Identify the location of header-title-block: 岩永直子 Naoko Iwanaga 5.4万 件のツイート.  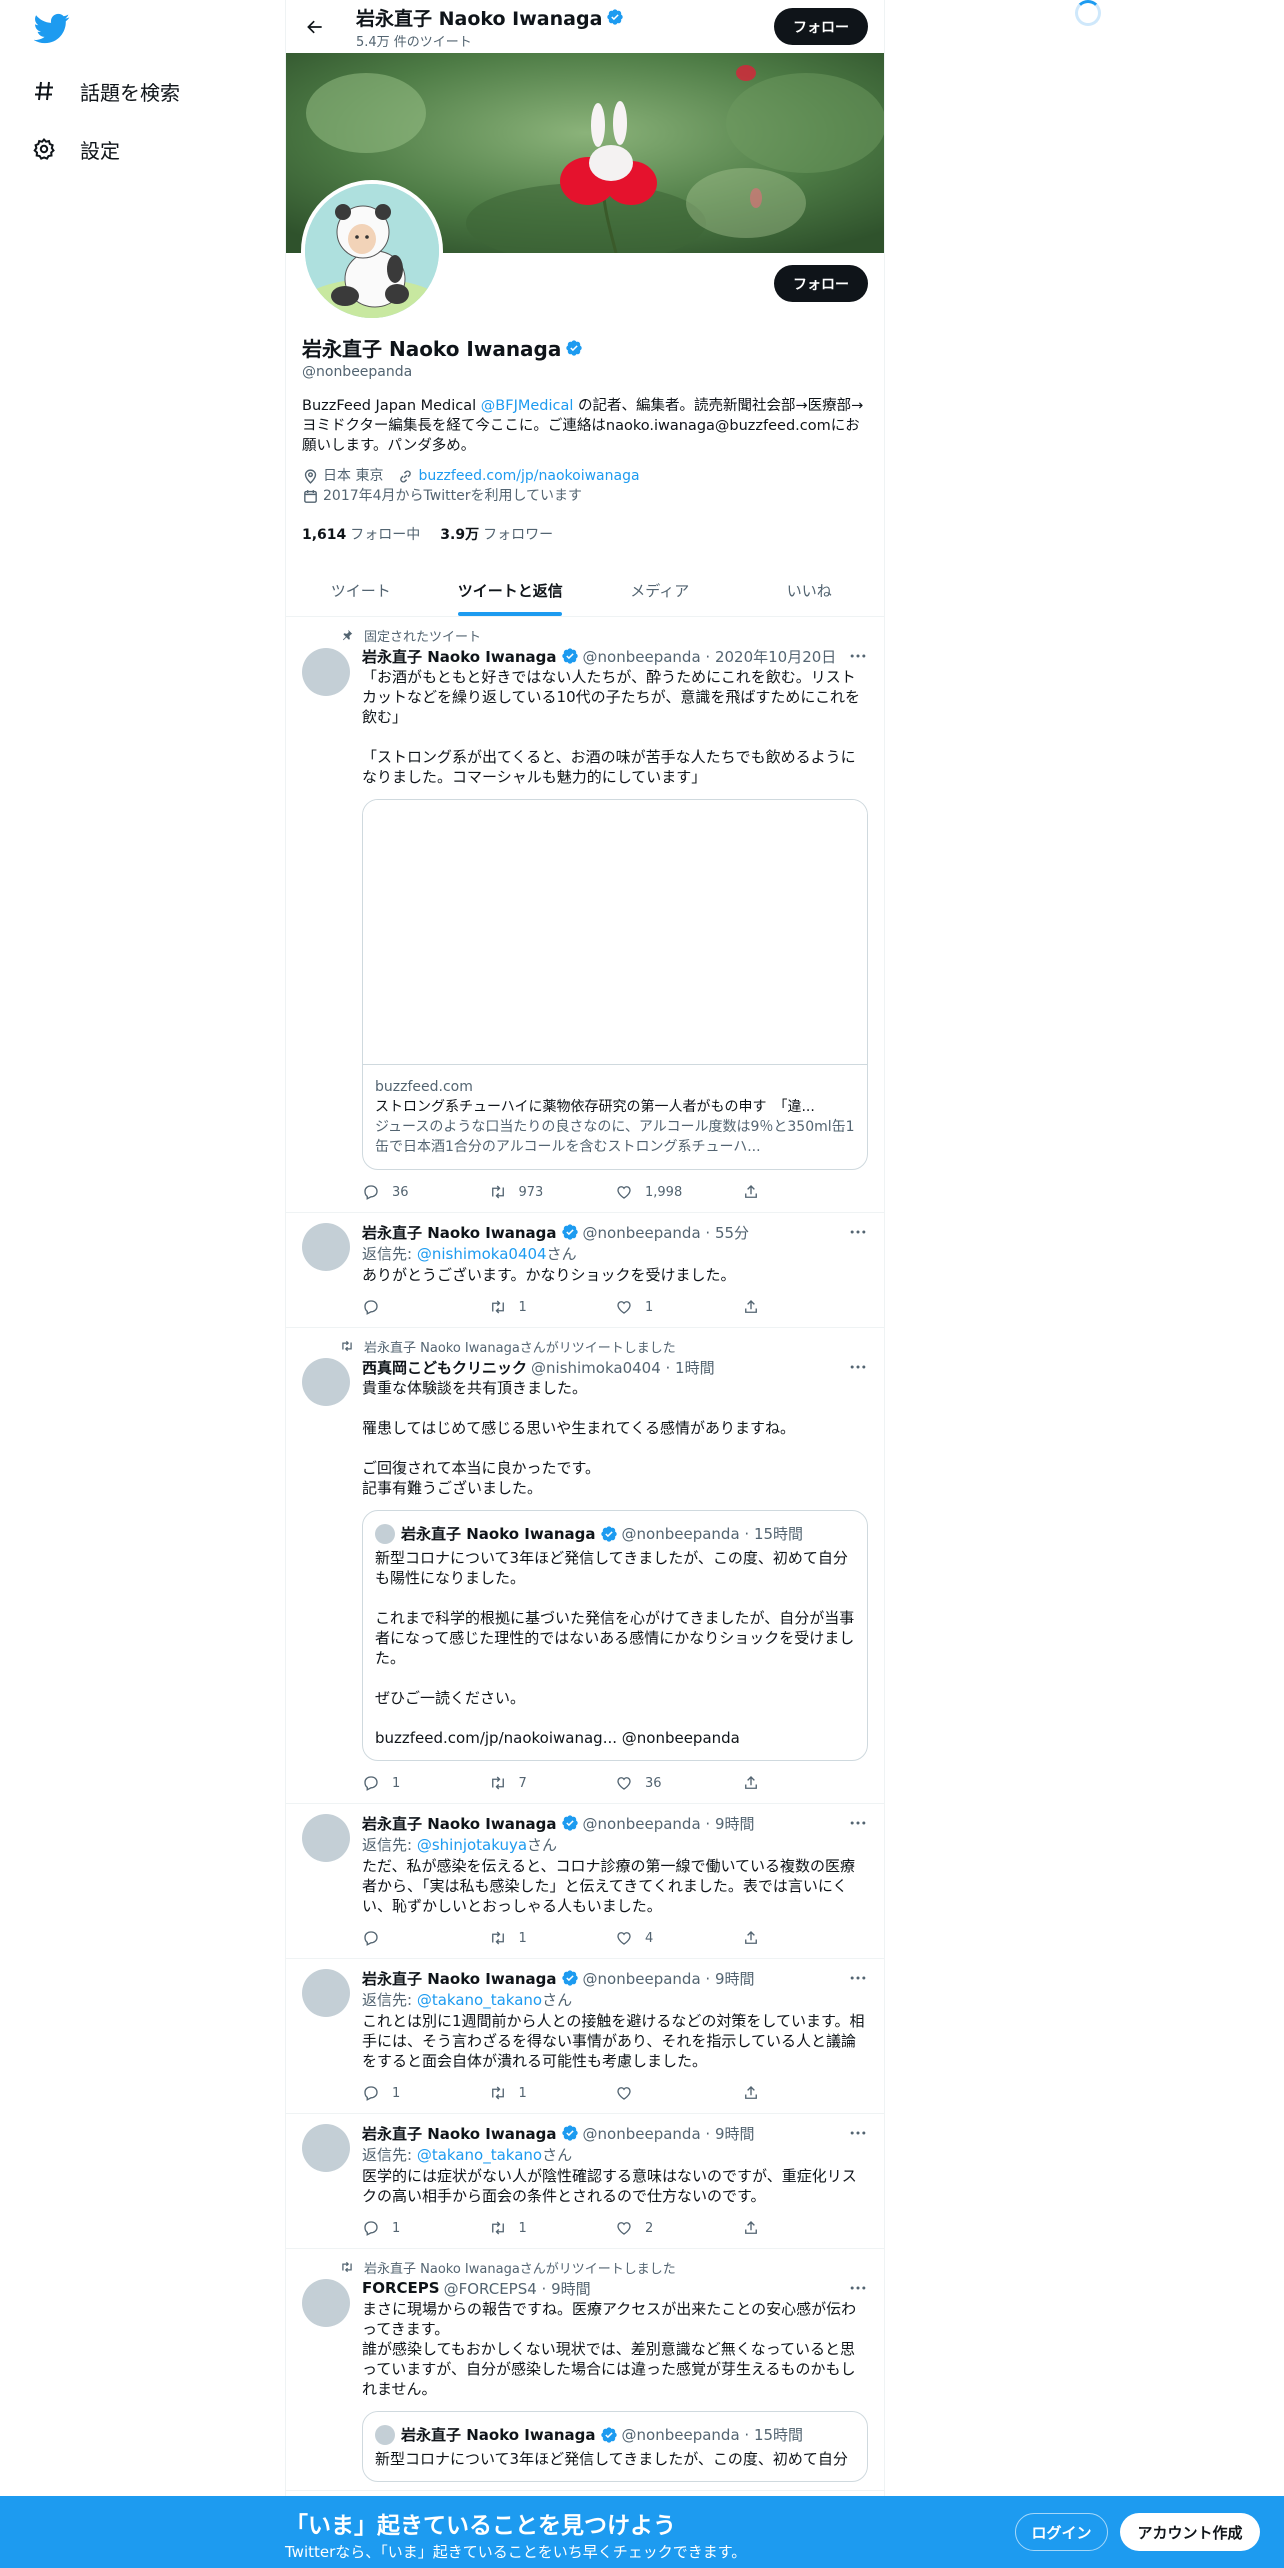
(490, 27).